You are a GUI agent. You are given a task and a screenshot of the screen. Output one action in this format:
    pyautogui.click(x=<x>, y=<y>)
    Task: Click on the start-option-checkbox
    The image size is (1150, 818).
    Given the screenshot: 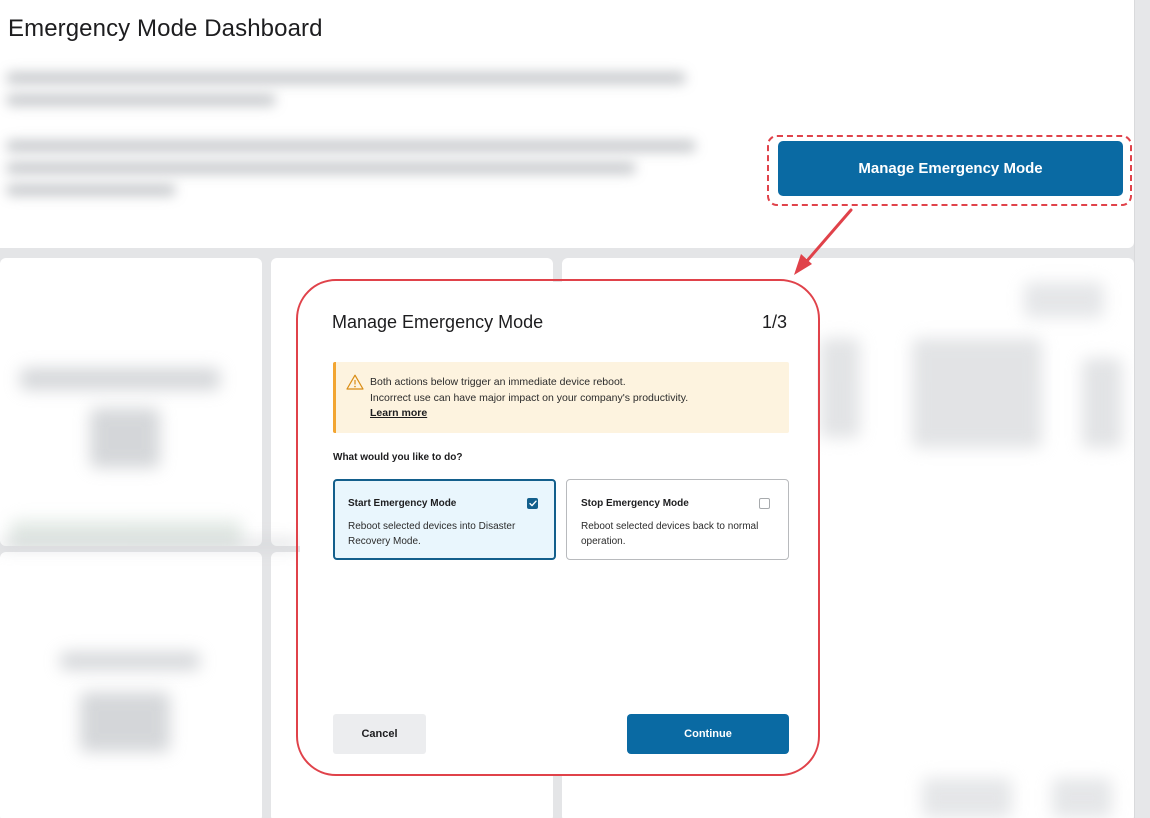 What is the action you would take?
    pyautogui.click(x=532, y=503)
    